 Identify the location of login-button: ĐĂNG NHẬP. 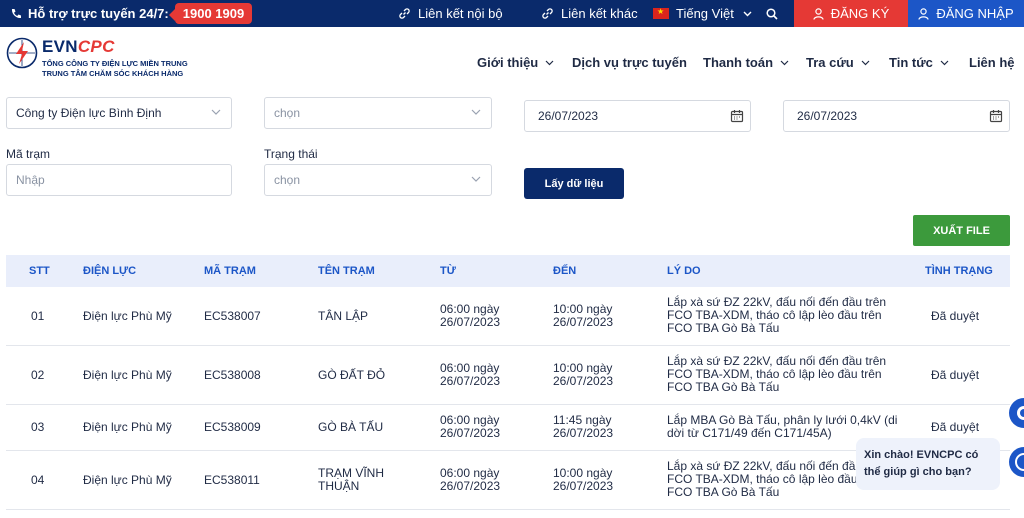
(966, 13).